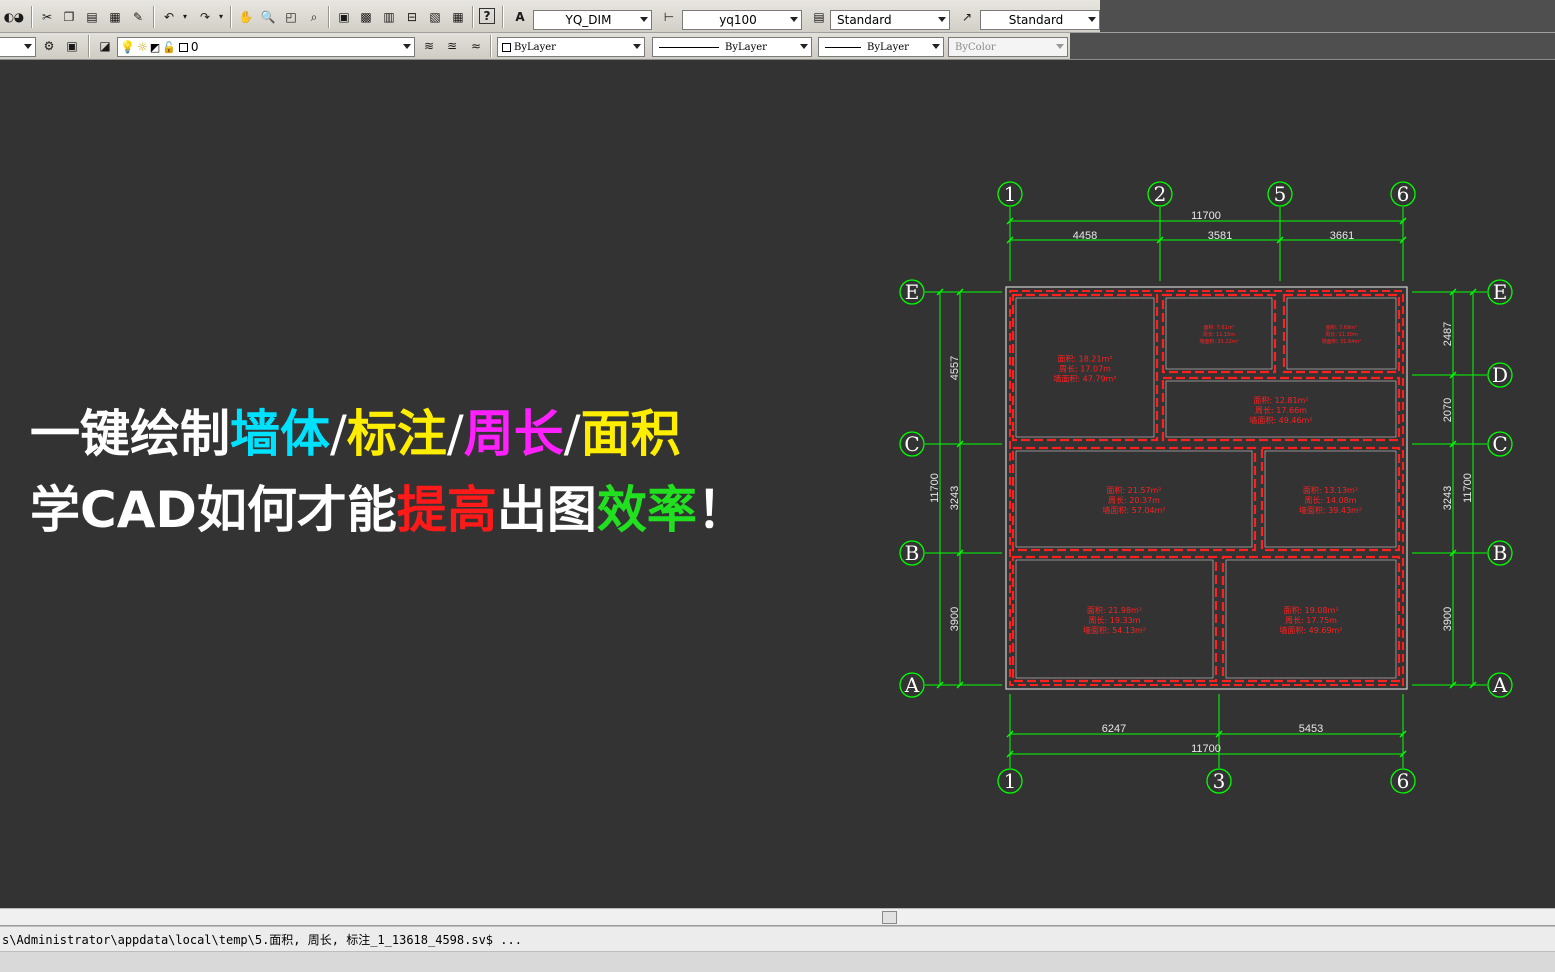  I want to click on dimension-style-combo: yq100, so click(742, 20).